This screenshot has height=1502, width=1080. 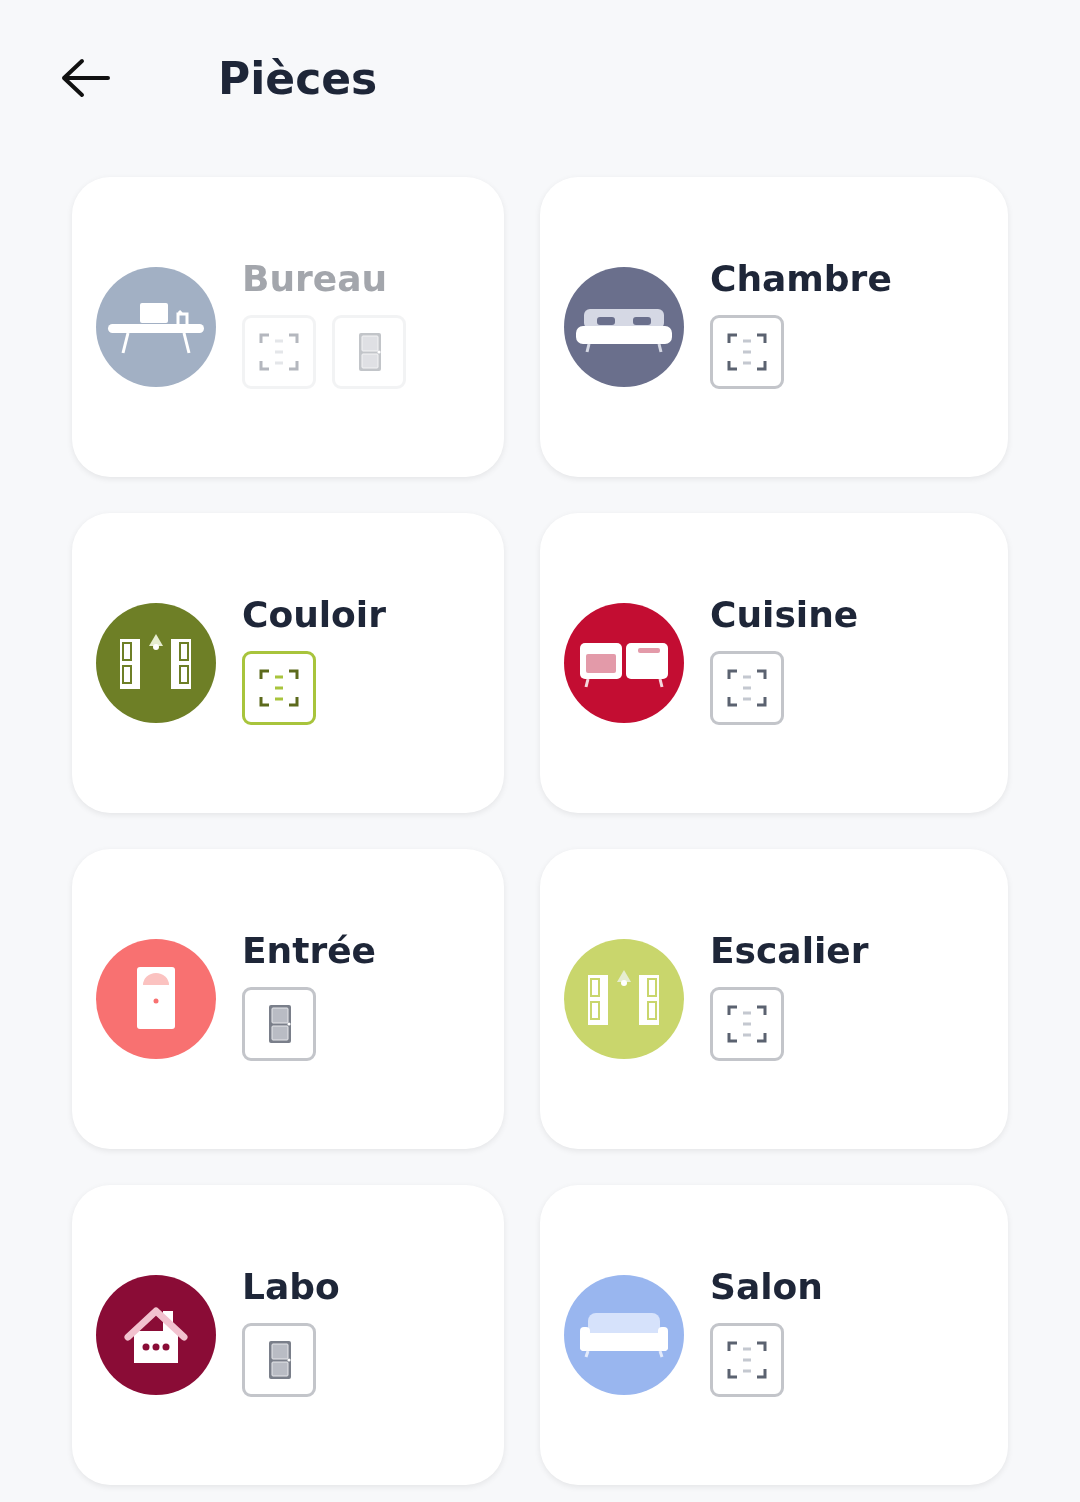 What do you see at coordinates (801, 279) in the screenshot?
I see `room-name: Chambre` at bounding box center [801, 279].